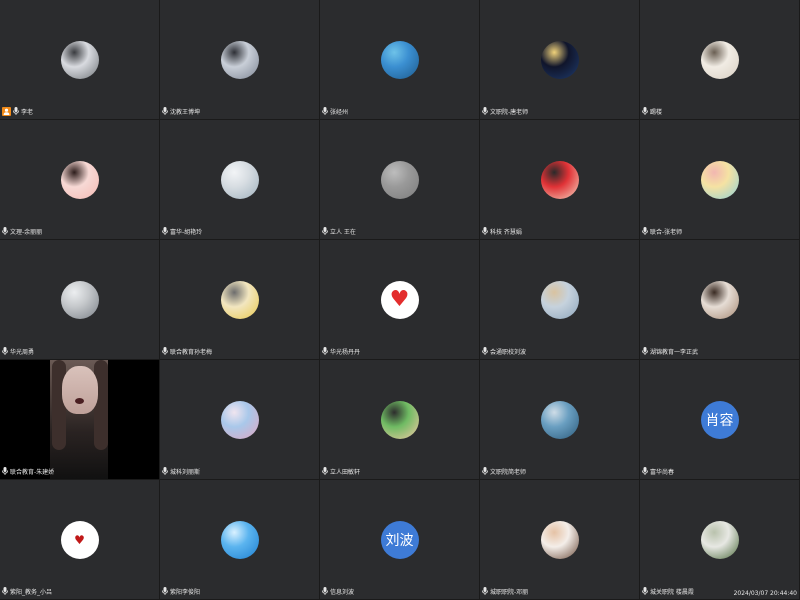 The image size is (800, 600). What do you see at coordinates (31, 592) in the screenshot?
I see `participant-name: 紫阳_教务_小吕` at bounding box center [31, 592].